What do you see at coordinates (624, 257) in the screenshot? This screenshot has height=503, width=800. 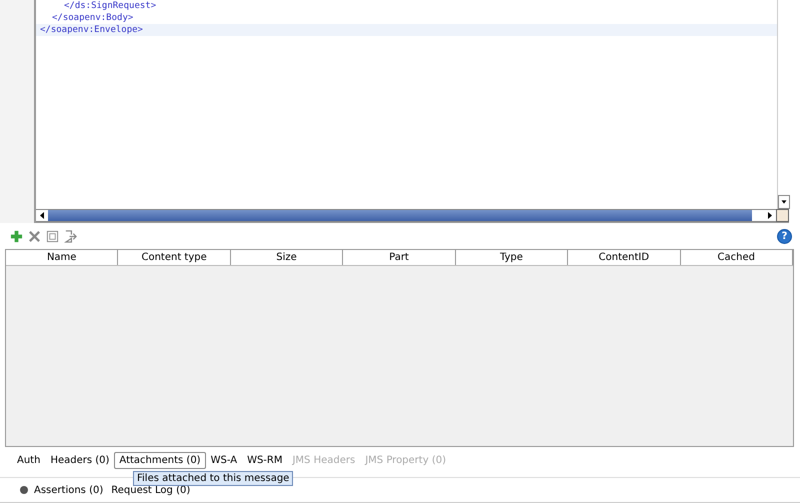 I see `column-header: ContentID` at bounding box center [624, 257].